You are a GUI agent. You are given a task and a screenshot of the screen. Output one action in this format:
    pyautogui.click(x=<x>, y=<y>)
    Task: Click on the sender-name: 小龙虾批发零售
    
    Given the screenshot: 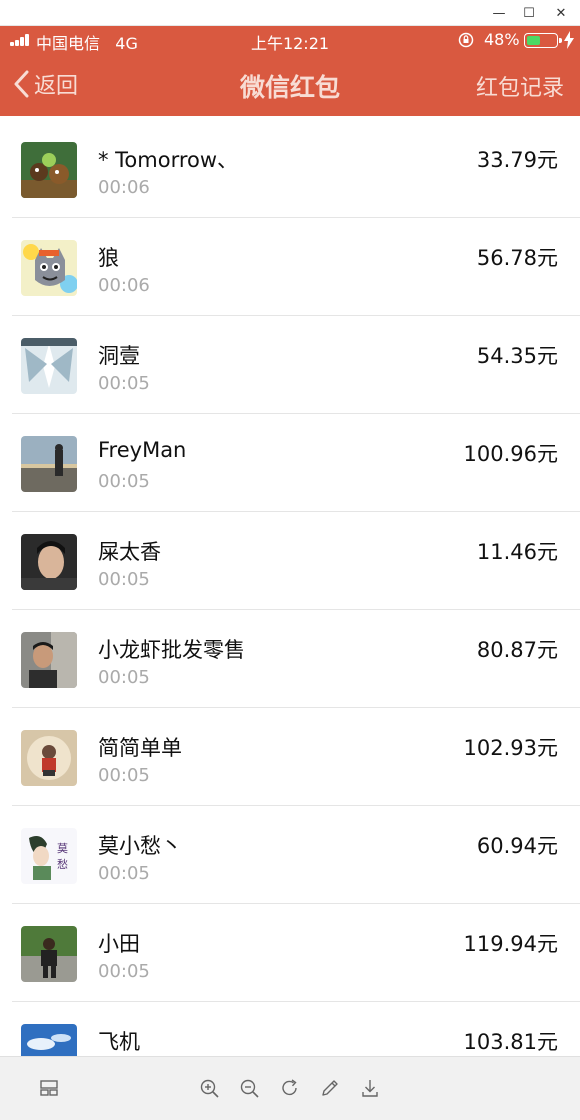 What is the action you would take?
    pyautogui.click(x=171, y=650)
    